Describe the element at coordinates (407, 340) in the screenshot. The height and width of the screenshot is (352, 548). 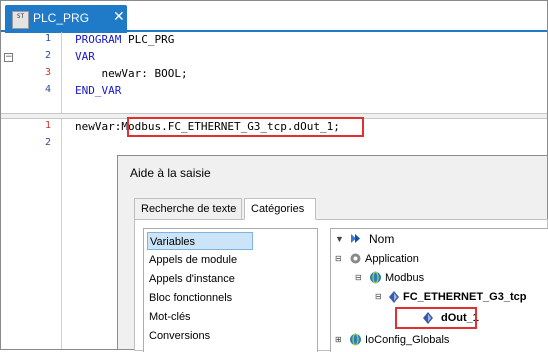
I see `tree-node-label: IoConfig_Globals` at that location.